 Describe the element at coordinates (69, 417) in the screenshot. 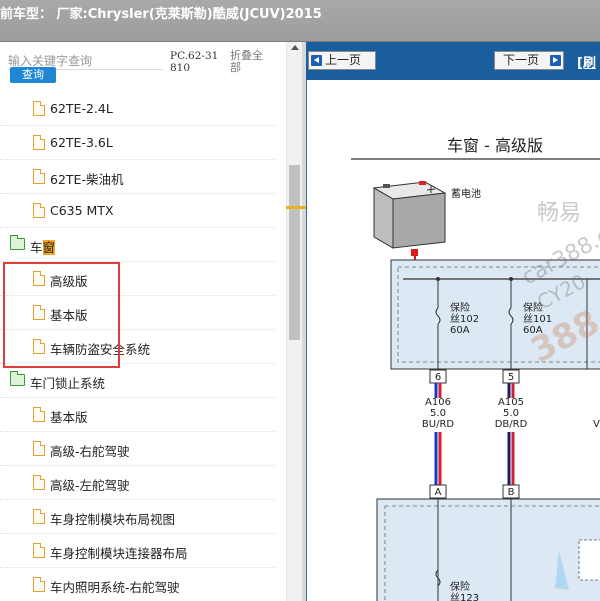

I see `tree-item-label: 基本版` at that location.